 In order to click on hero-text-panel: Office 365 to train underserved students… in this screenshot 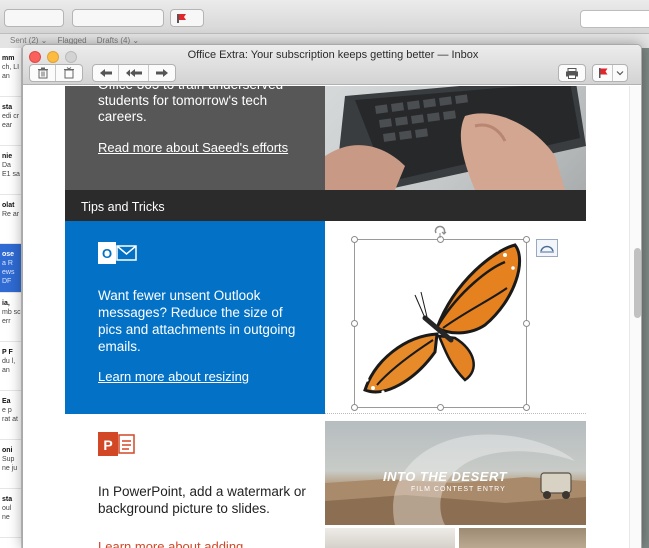, I will do `click(195, 138)`.